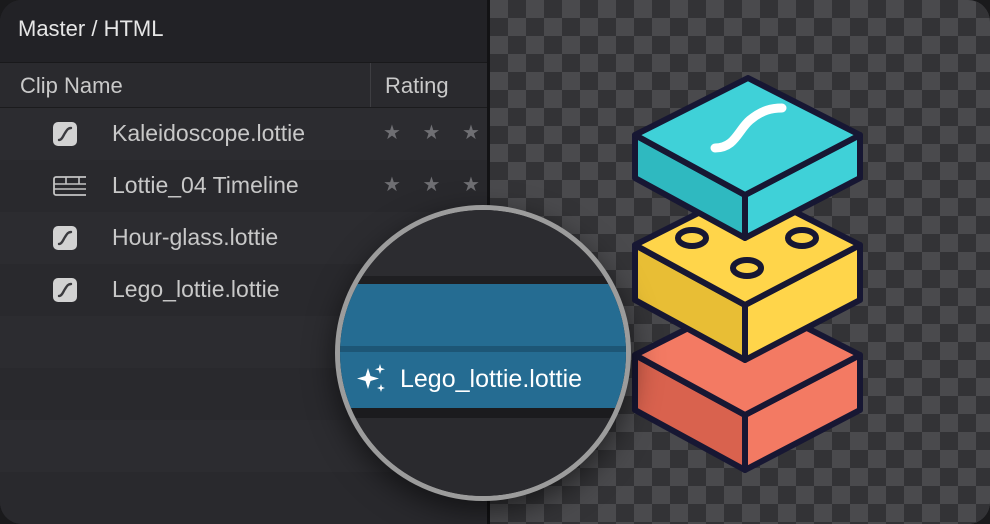 Image resolution: width=990 pixels, height=524 pixels. Describe the element at coordinates (243, 31) in the screenshot. I see `panel-header: Master / HTML` at that location.